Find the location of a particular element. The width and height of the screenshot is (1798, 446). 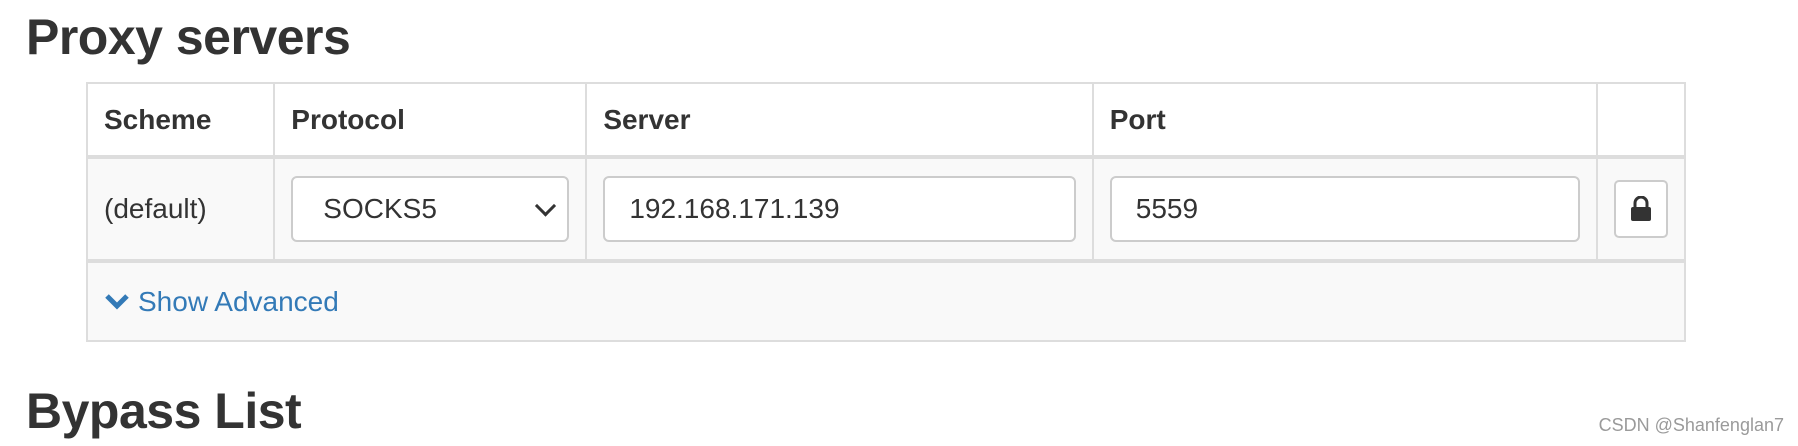

server-input: 192.168.171.139 is located at coordinates (839, 209).